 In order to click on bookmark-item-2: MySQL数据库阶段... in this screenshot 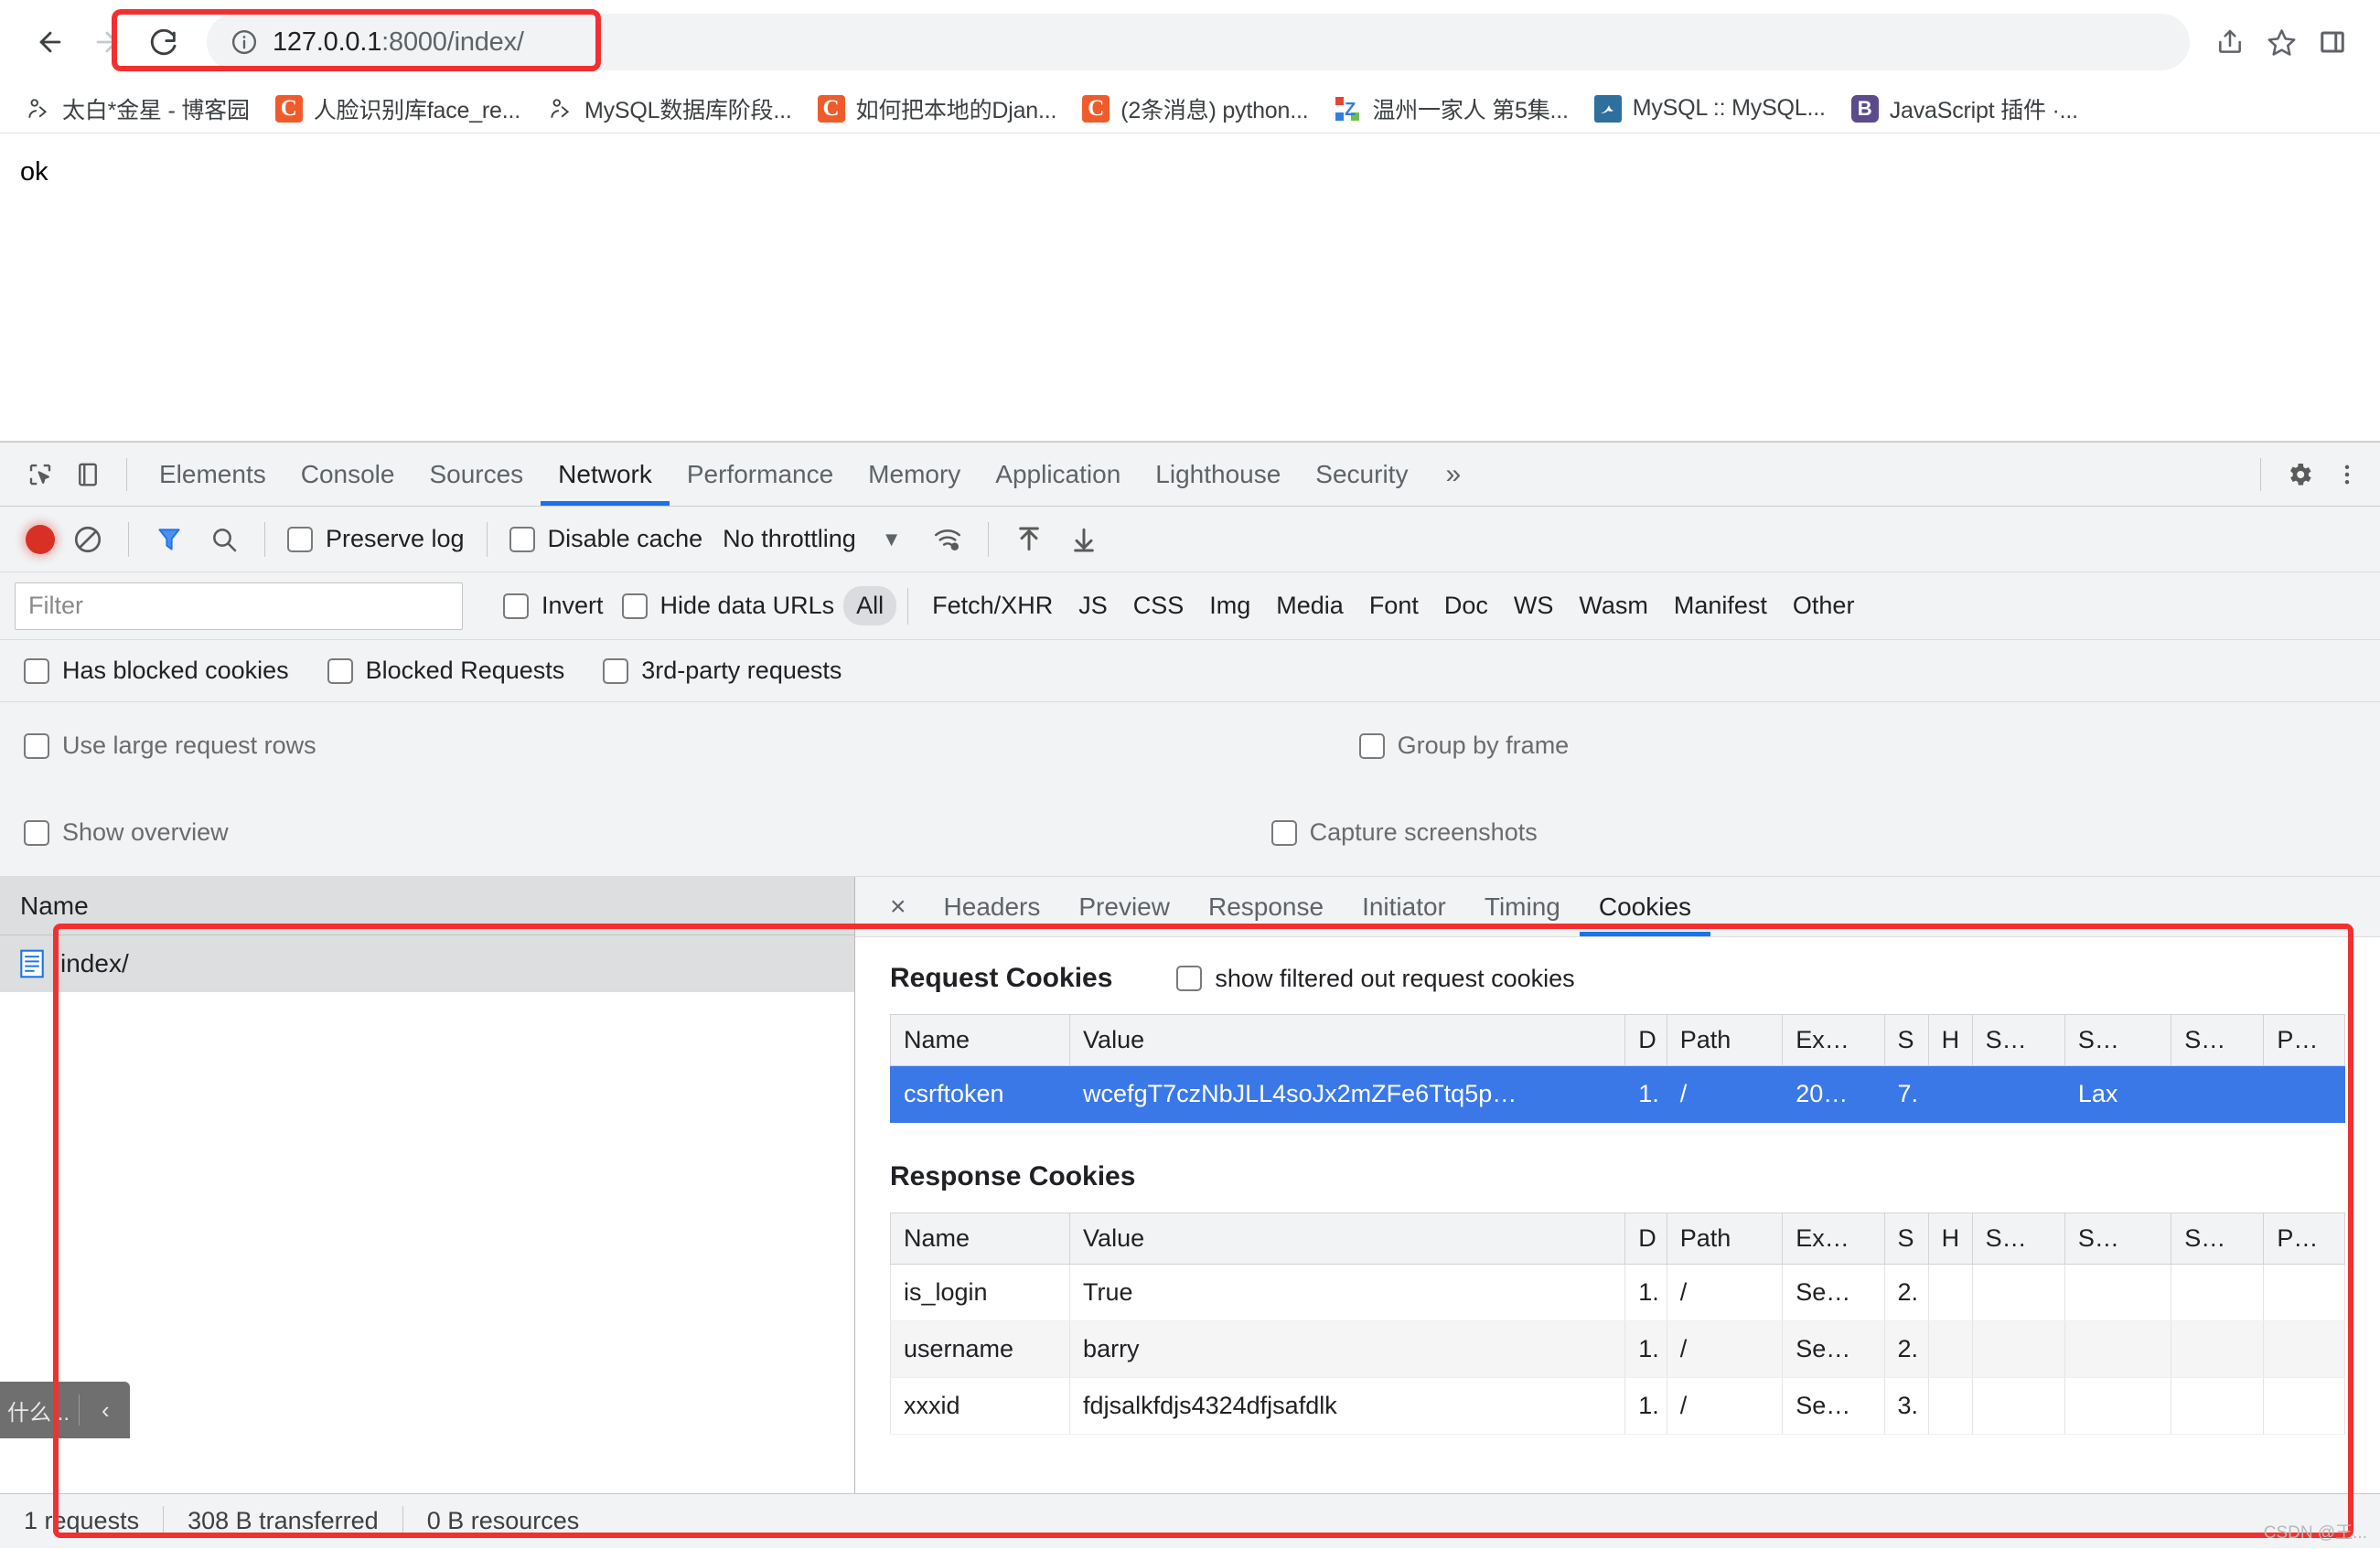, I will do `click(669, 109)`.